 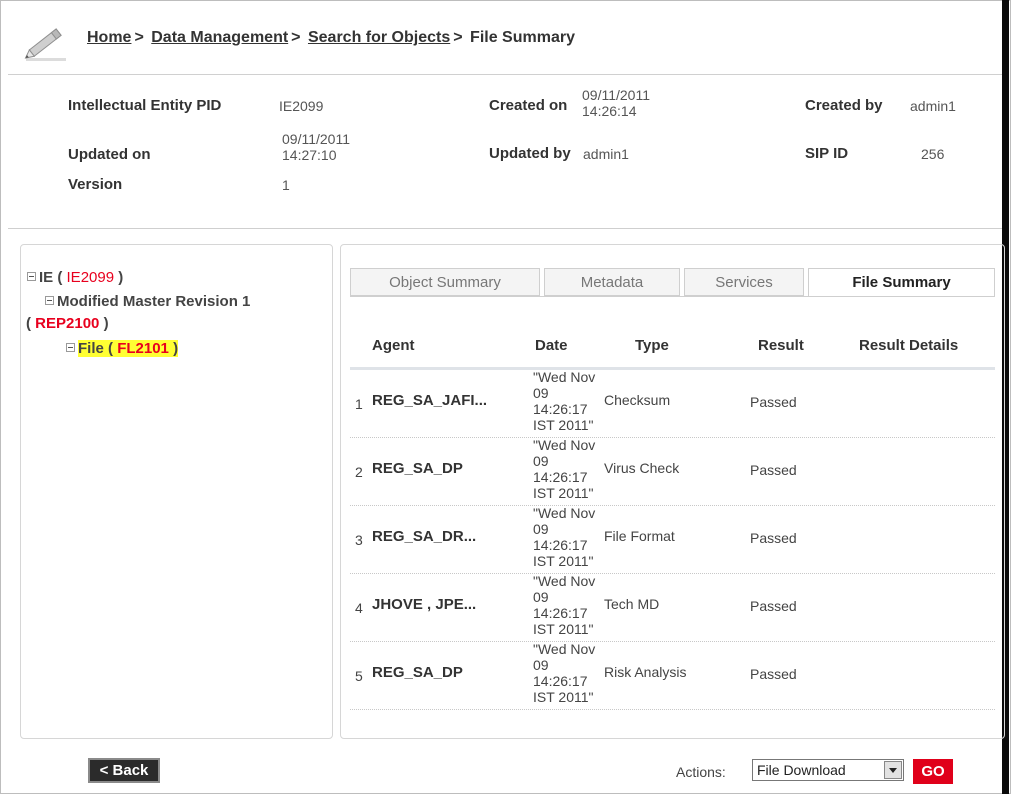 What do you see at coordinates (637, 400) in the screenshot?
I see `row-type: Checksum` at bounding box center [637, 400].